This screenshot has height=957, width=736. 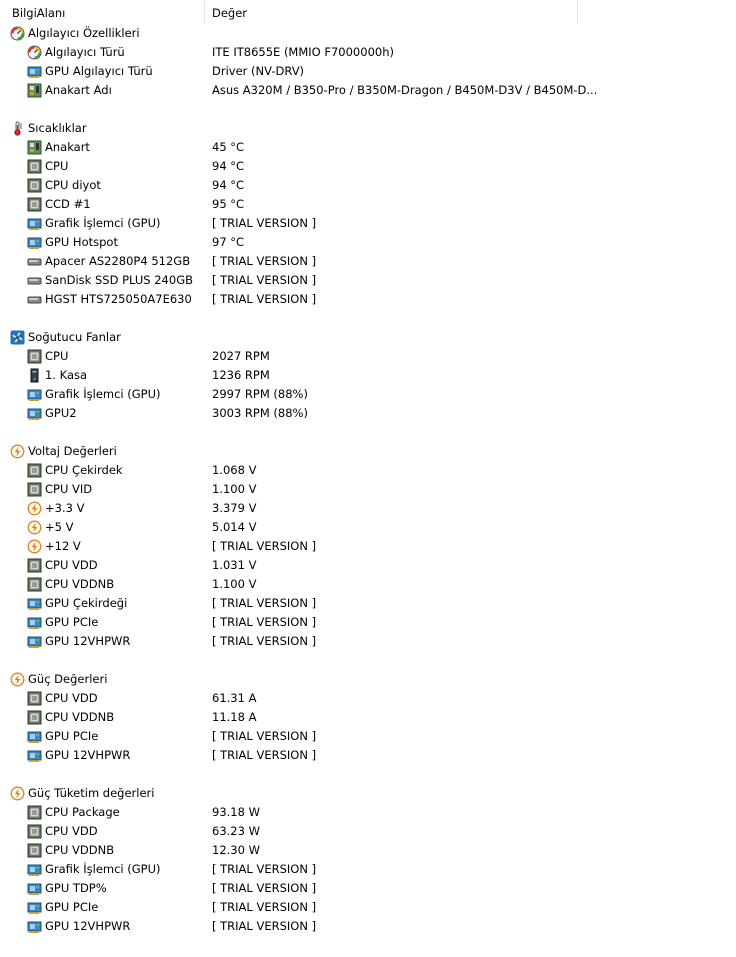 What do you see at coordinates (91, 793) in the screenshot?
I see `section-title: Güç Tüketim değerleri` at bounding box center [91, 793].